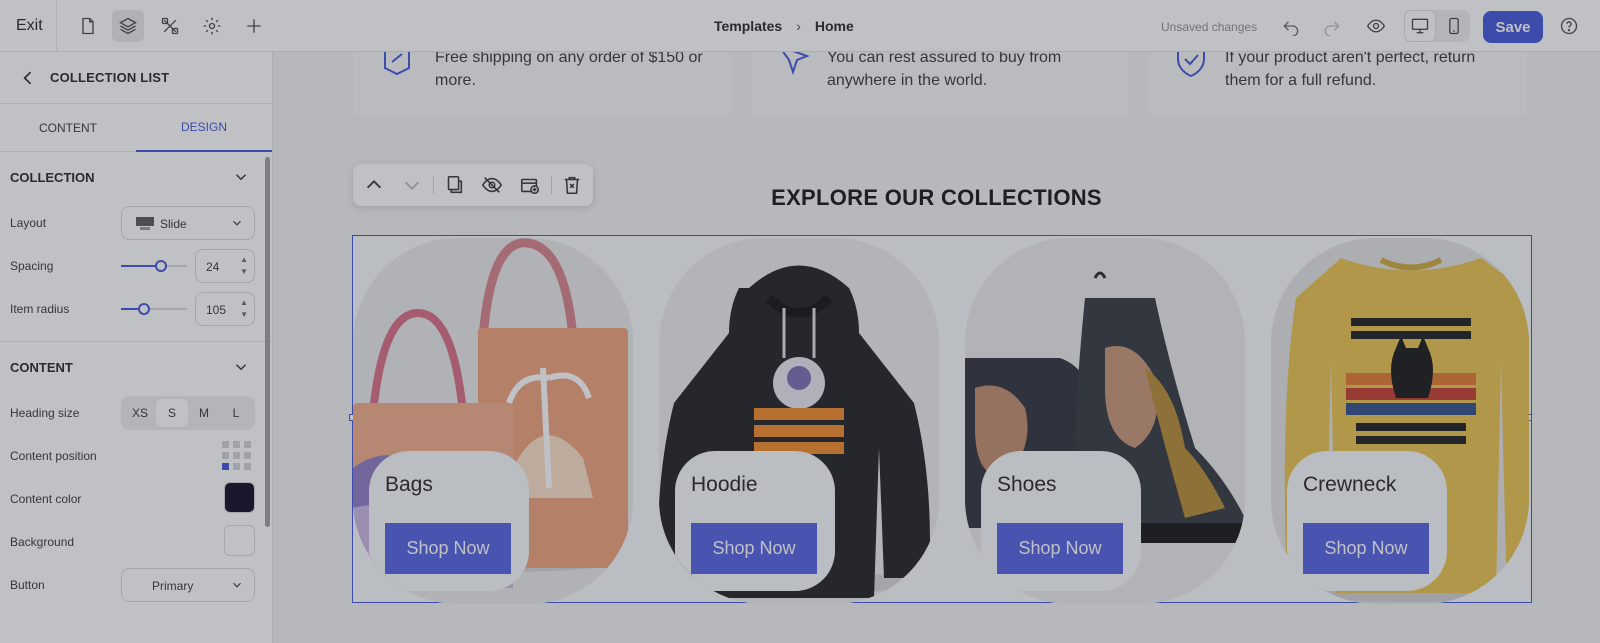 This screenshot has width=1600, height=643. What do you see at coordinates (56, 26) in the screenshot?
I see `divider` at bounding box center [56, 26].